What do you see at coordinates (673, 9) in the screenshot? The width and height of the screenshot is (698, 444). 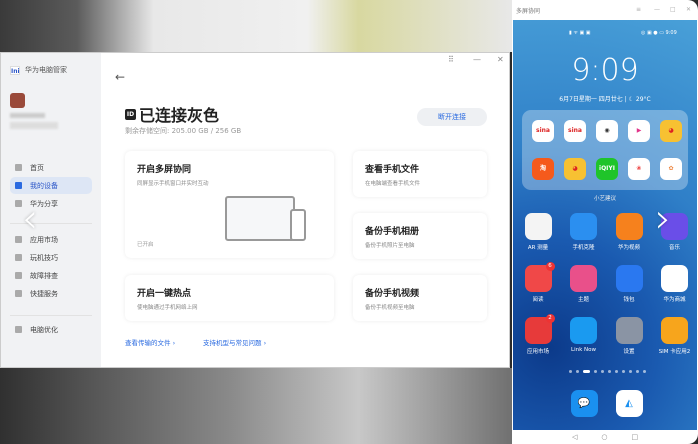 I see `maximize-icon: □` at bounding box center [673, 9].